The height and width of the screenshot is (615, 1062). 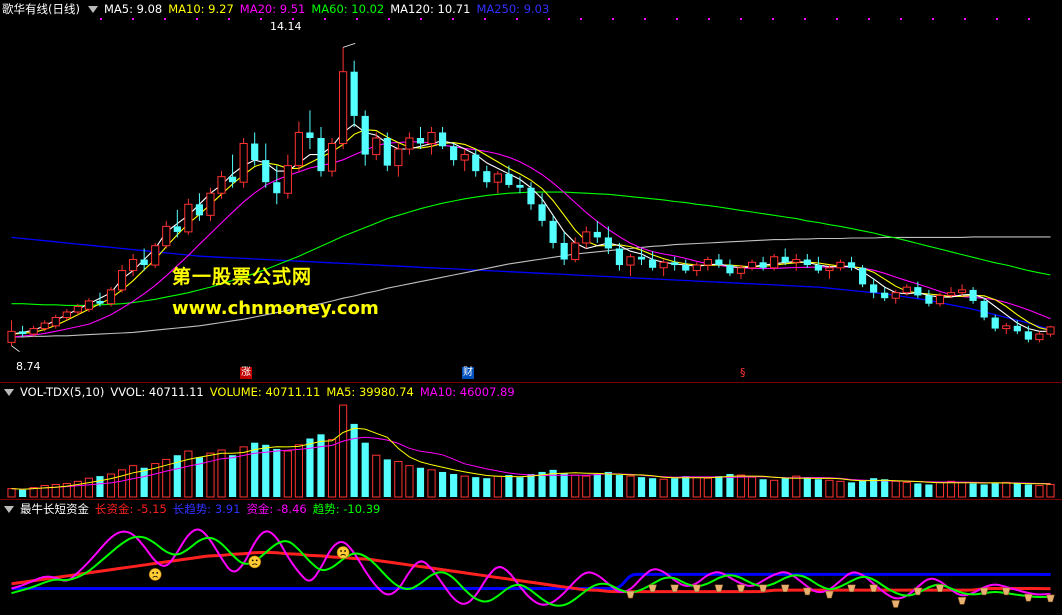 I want to click on long-fund-line, so click(x=531, y=572).